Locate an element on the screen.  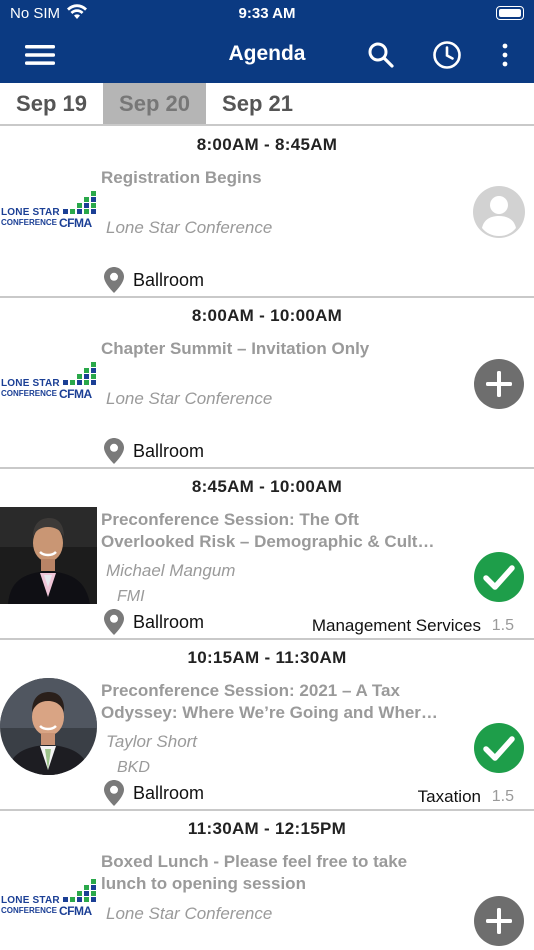
date-tabs: Sep 19 Sep 20 Sep 21 is located at coordinates (267, 104).